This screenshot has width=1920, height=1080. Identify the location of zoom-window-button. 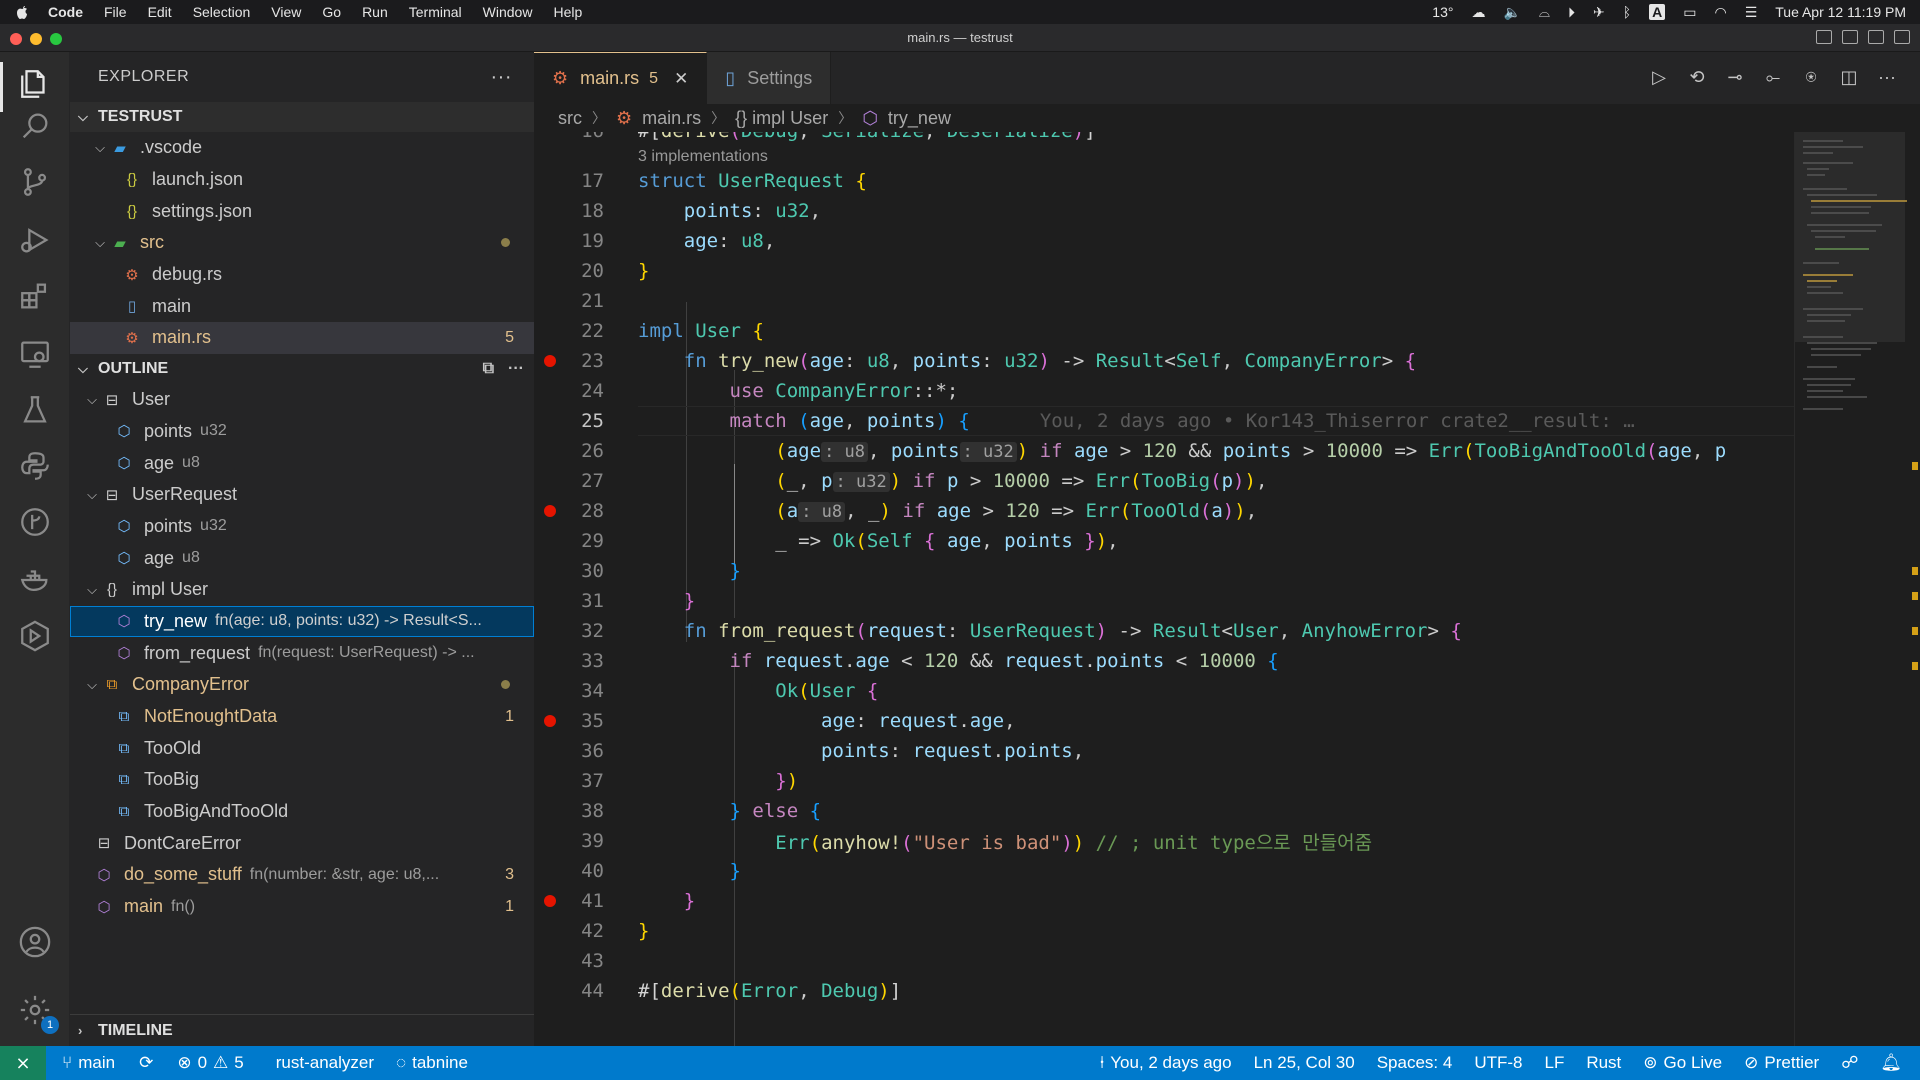
(56, 39).